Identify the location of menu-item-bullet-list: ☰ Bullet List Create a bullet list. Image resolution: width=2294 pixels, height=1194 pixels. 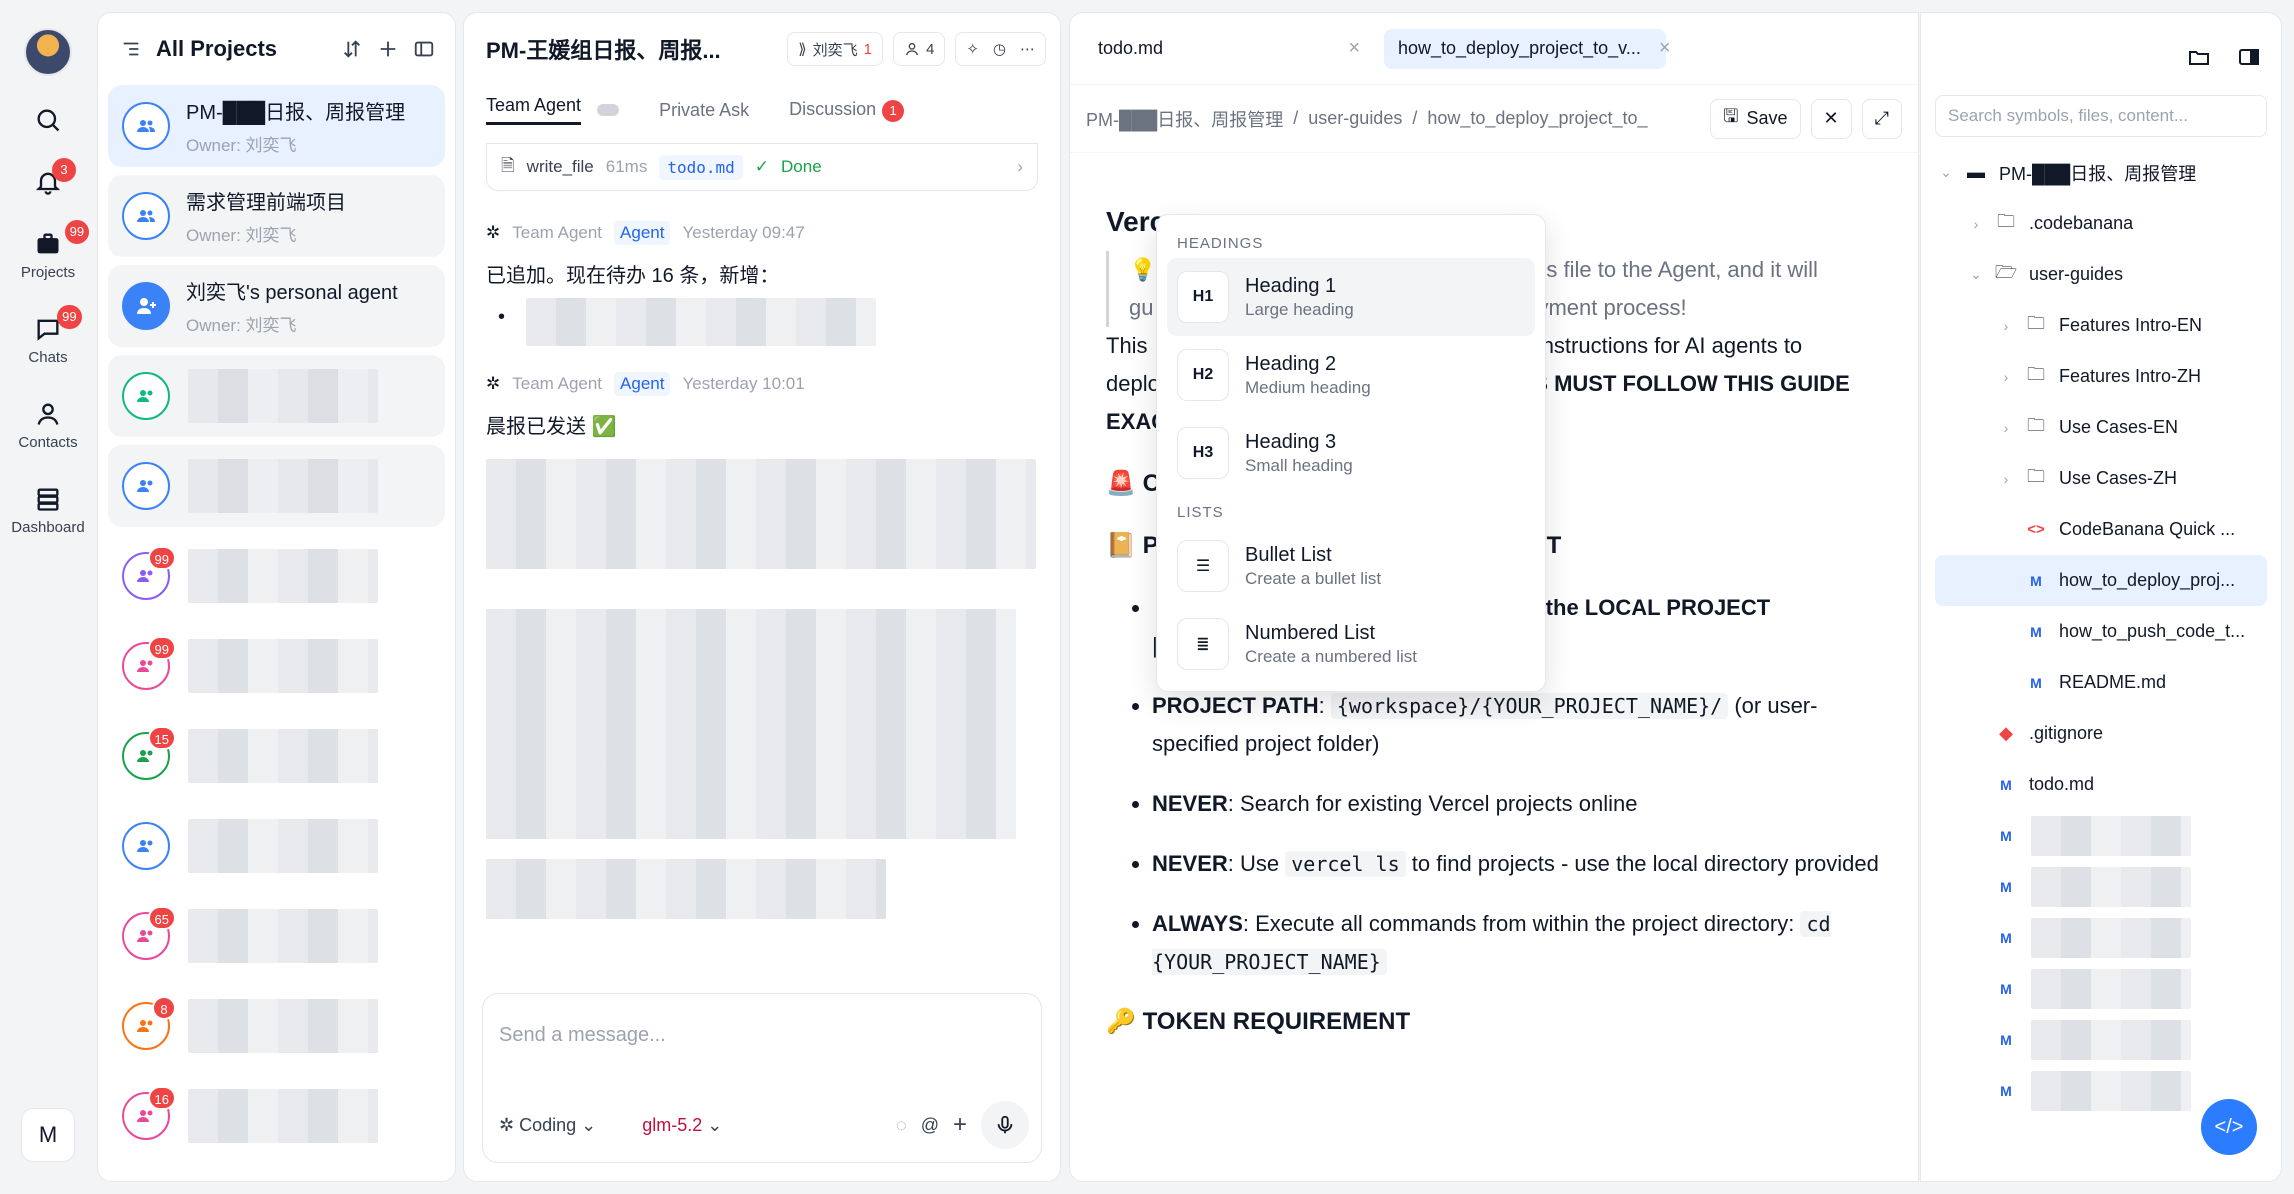
(1351, 566).